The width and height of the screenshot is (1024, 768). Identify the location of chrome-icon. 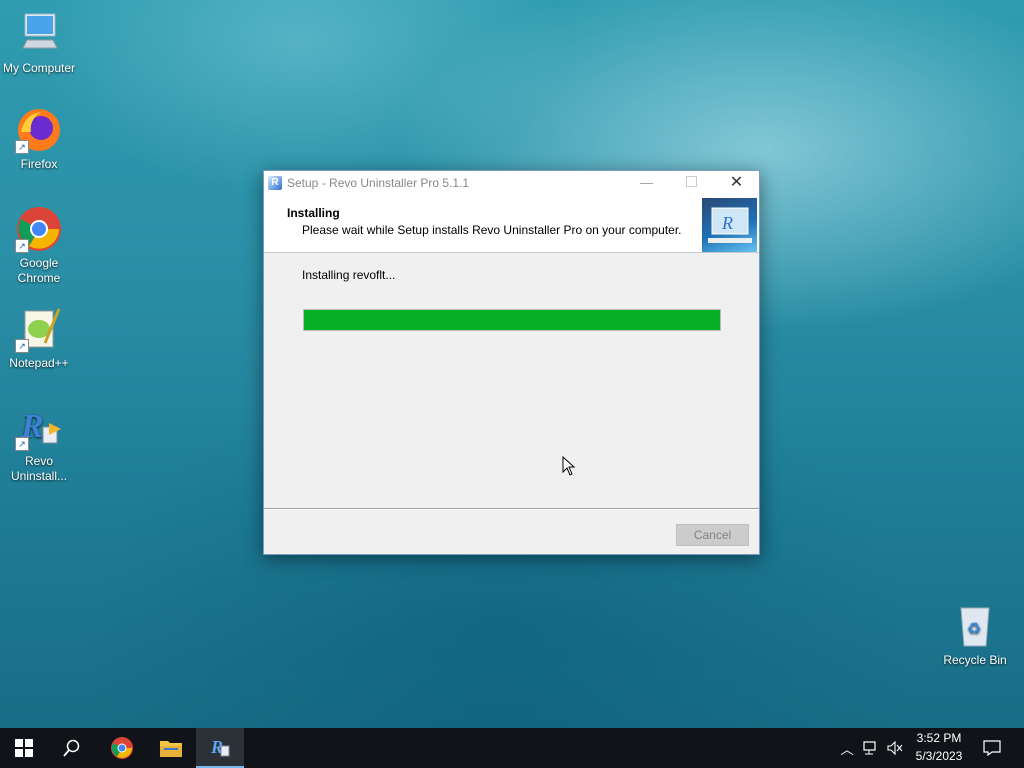
(122, 748).